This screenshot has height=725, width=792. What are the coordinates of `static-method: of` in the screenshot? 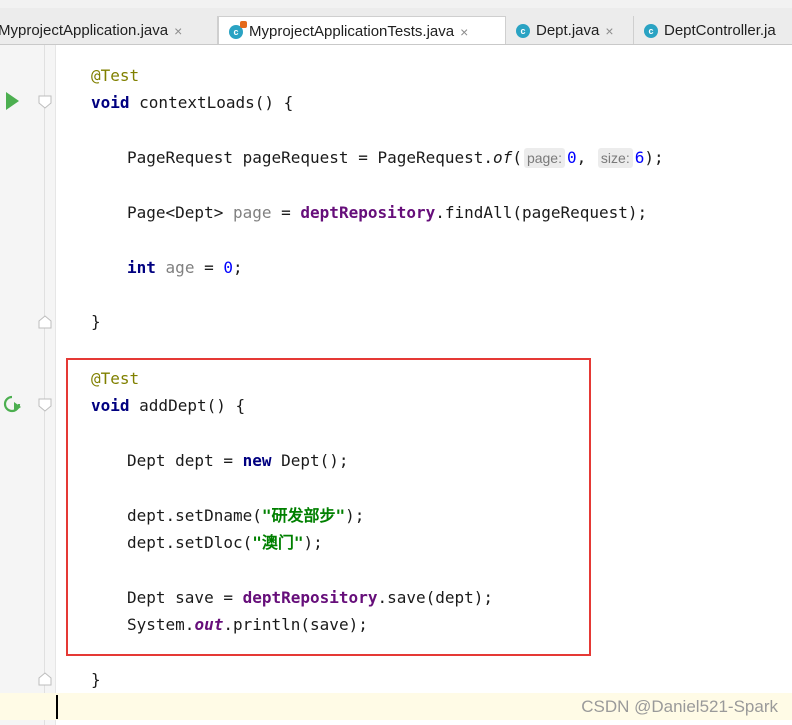 It's located at (503, 157).